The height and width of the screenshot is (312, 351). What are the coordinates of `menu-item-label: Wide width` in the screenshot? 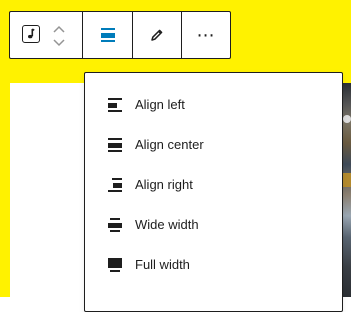 It's located at (167, 224).